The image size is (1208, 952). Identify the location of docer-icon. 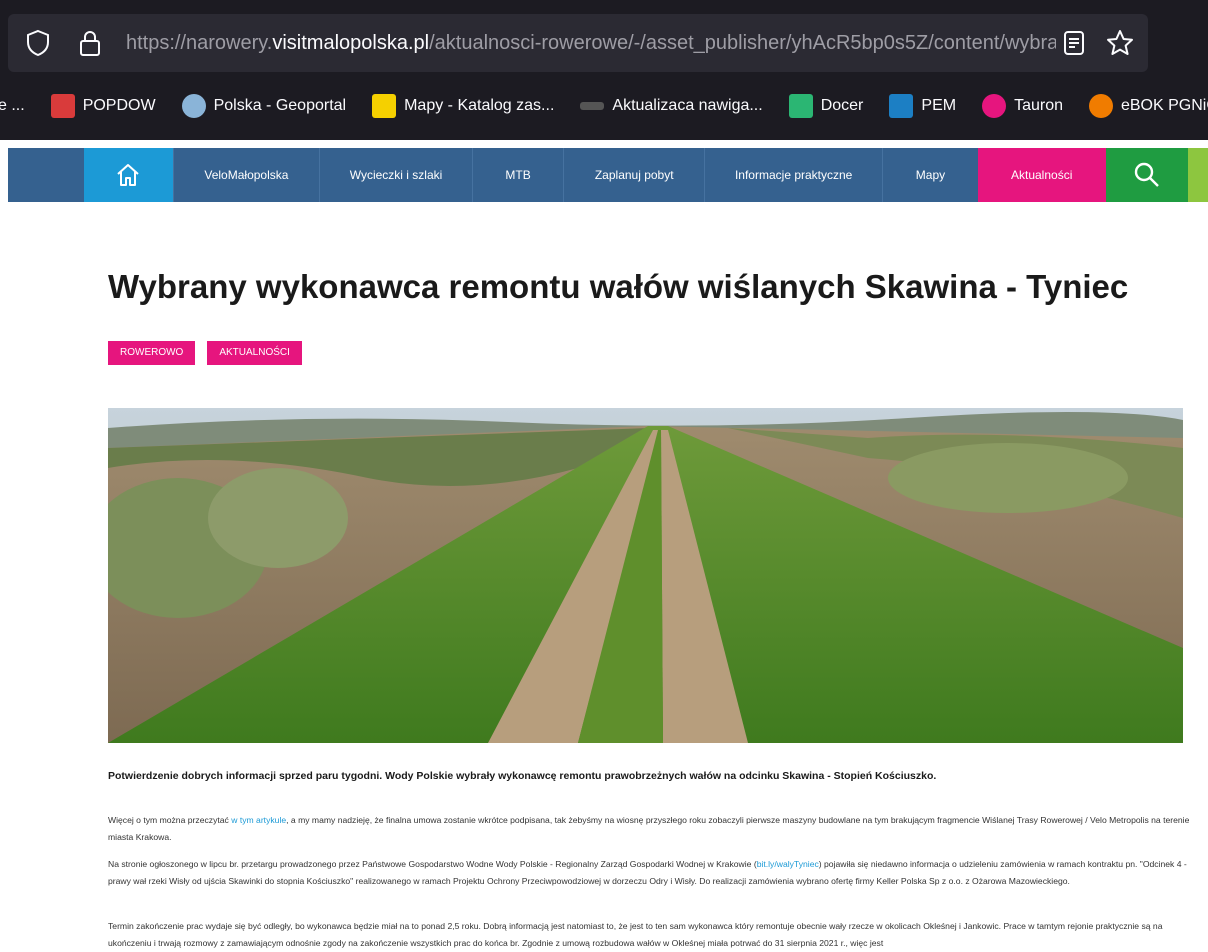
(800, 106).